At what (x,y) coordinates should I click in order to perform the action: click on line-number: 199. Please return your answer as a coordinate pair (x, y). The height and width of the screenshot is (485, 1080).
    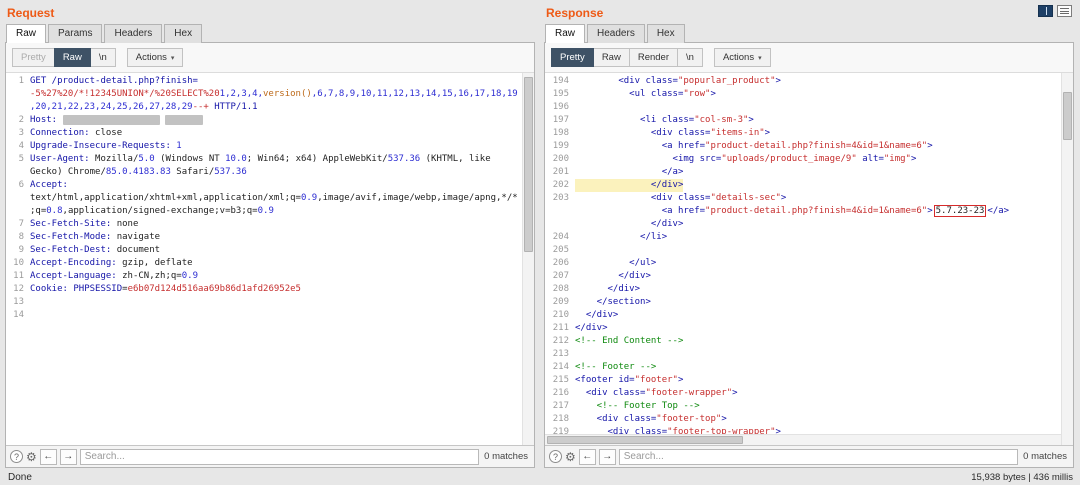
    Looking at the image, I should click on (560, 146).